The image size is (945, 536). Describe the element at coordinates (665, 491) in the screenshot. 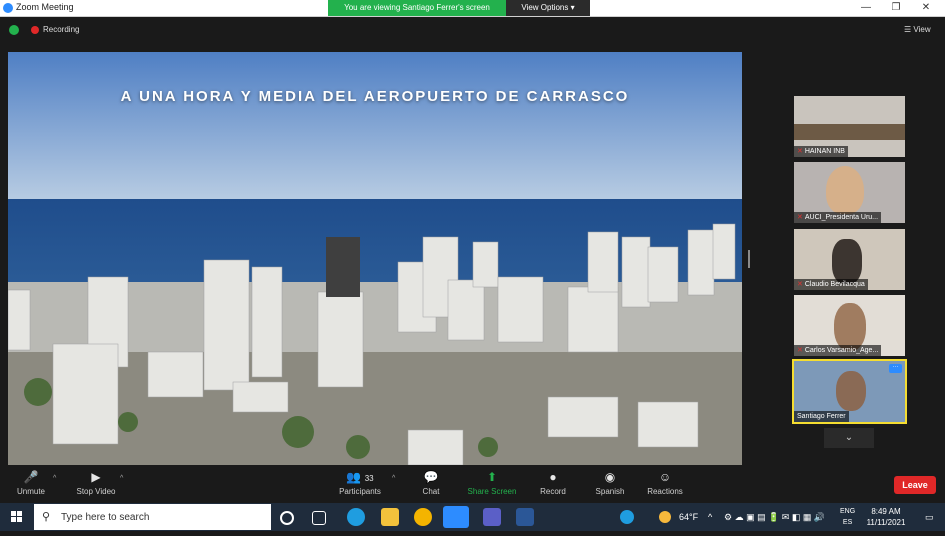

I see `reactions-label: Reactions` at that location.